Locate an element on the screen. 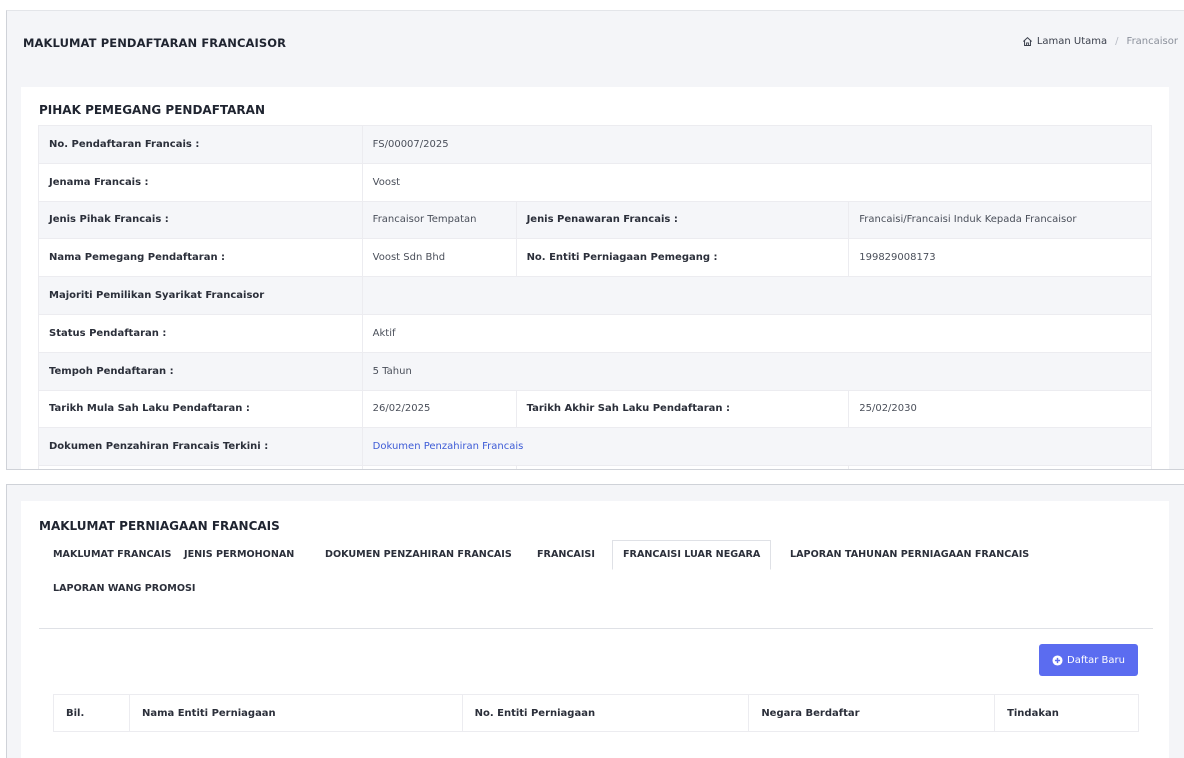  table-row: Jenama Francais : Voost is located at coordinates (595, 182).